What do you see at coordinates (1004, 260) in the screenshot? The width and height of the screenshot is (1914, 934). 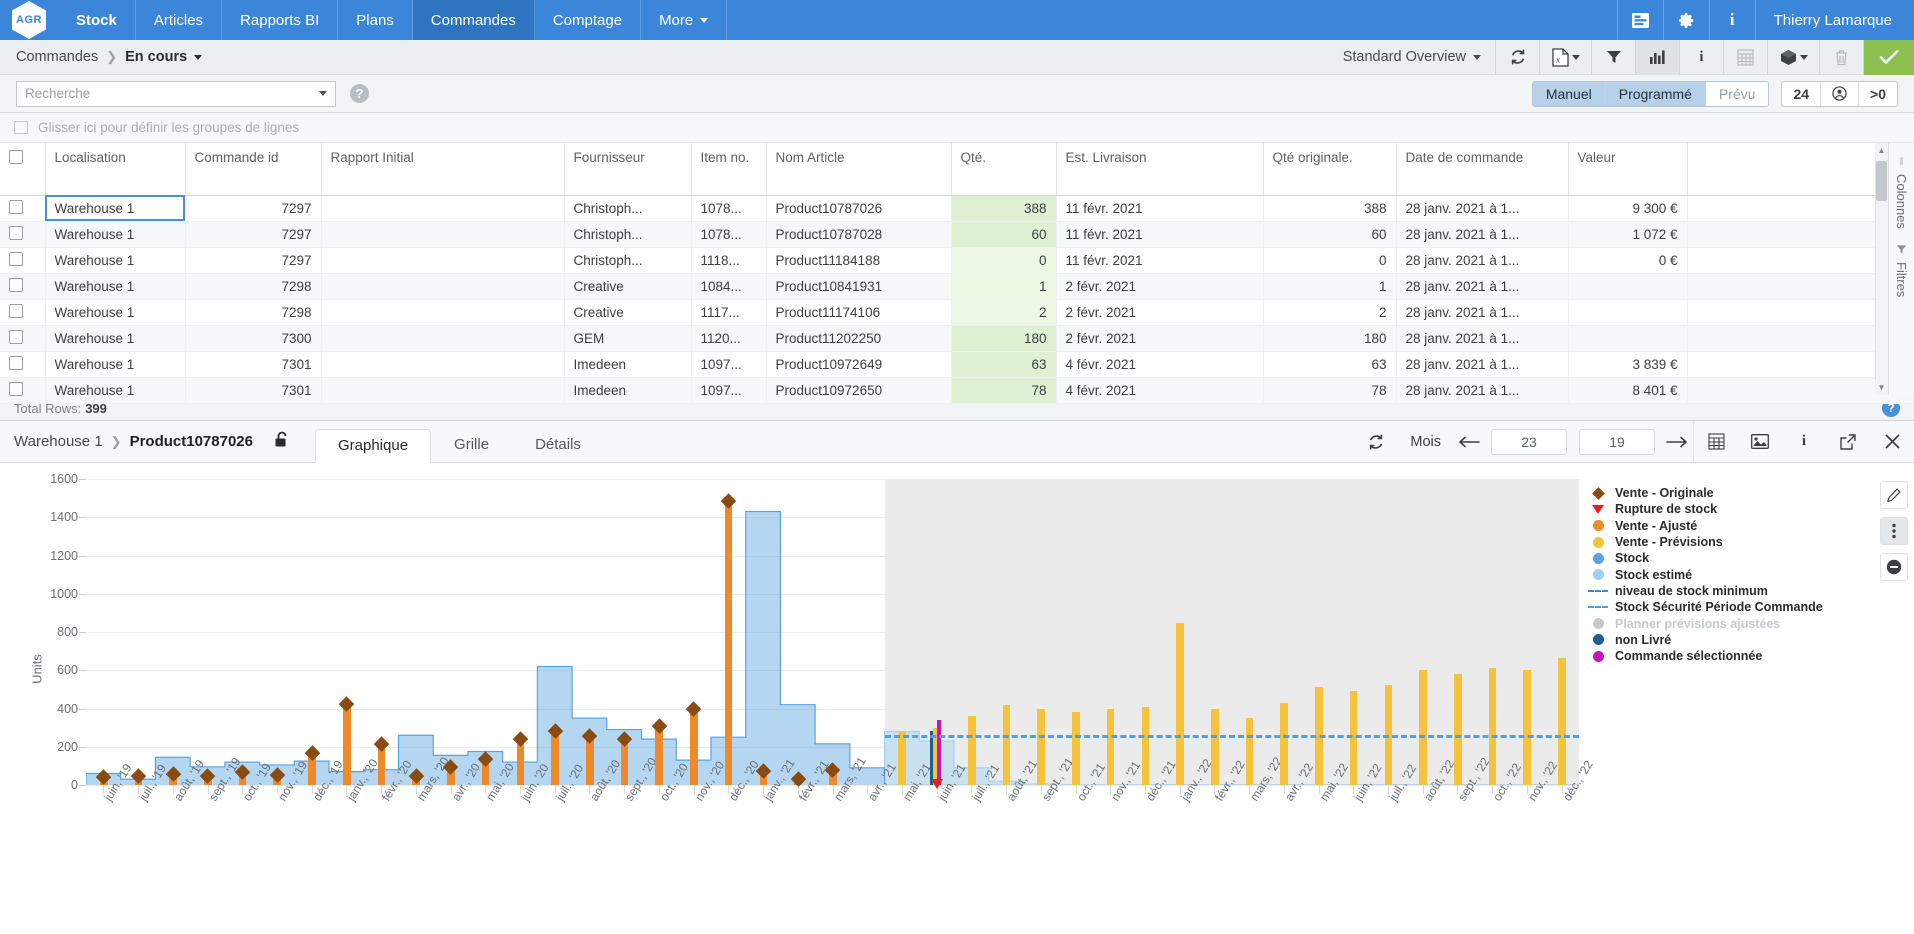 I see `cell-qte: 0` at bounding box center [1004, 260].